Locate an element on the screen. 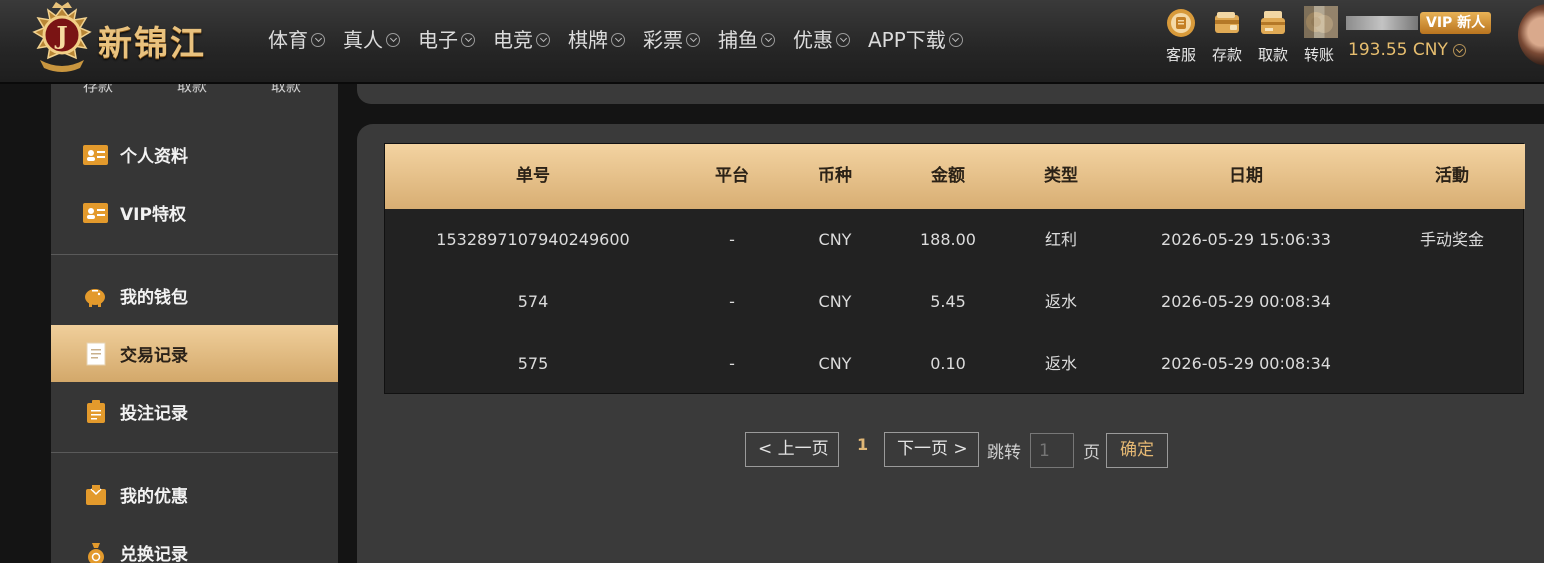 This screenshot has height=563, width=1544. tool-label: 存款 is located at coordinates (1226, 55).